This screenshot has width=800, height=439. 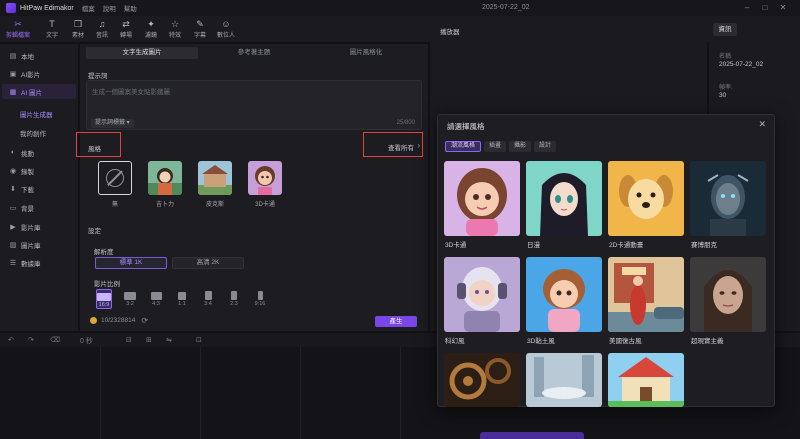 What do you see at coordinates (131, 92) in the screenshot?
I see `prompt-placeholder: 生成一個圖案美女貼影纖麗` at bounding box center [131, 92].